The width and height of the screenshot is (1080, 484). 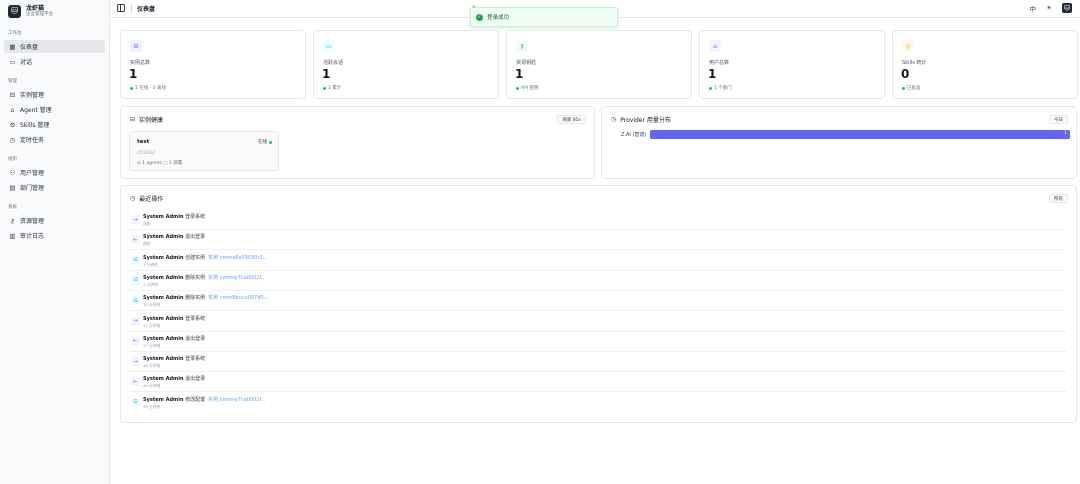 I want to click on brand: 🐱 龙虾猫 企业管理平台, so click(x=30, y=11).